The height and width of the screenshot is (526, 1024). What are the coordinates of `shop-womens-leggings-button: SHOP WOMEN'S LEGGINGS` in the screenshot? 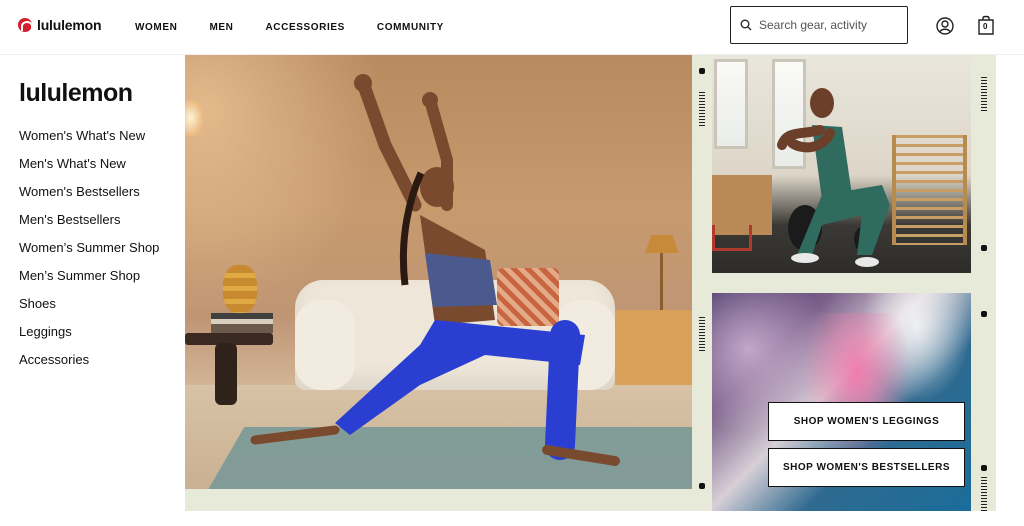 It's located at (866, 421).